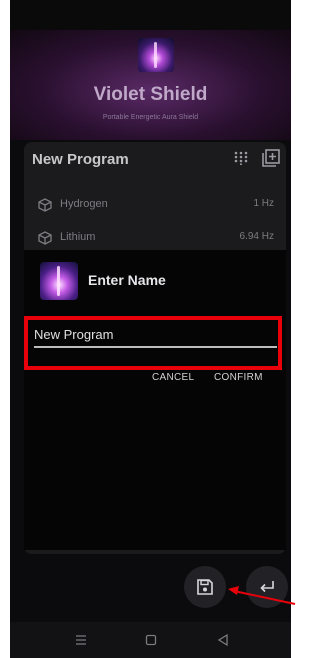 The height and width of the screenshot is (658, 320). I want to click on add-to-list-icon, so click(271, 158).